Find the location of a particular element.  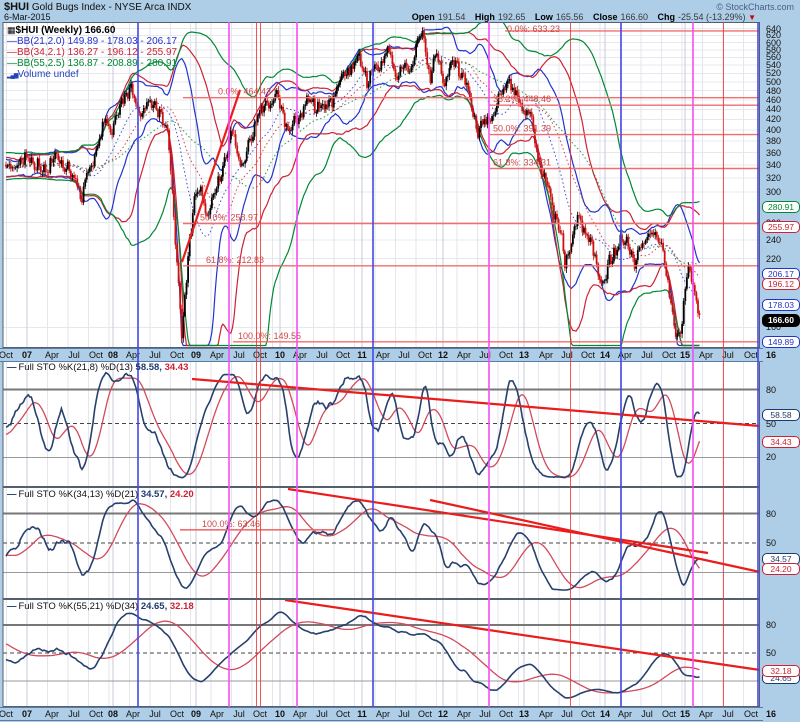

fib-label: 100.0%: 149.55 is located at coordinates (269, 336).